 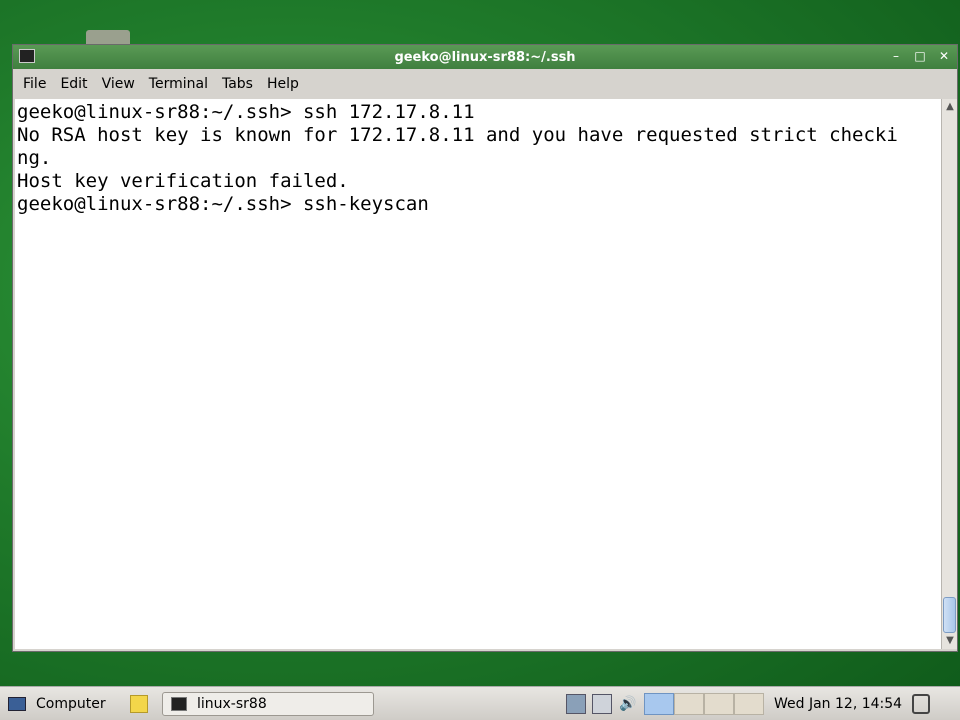 I want to click on close-icon: ✕, so click(x=944, y=56).